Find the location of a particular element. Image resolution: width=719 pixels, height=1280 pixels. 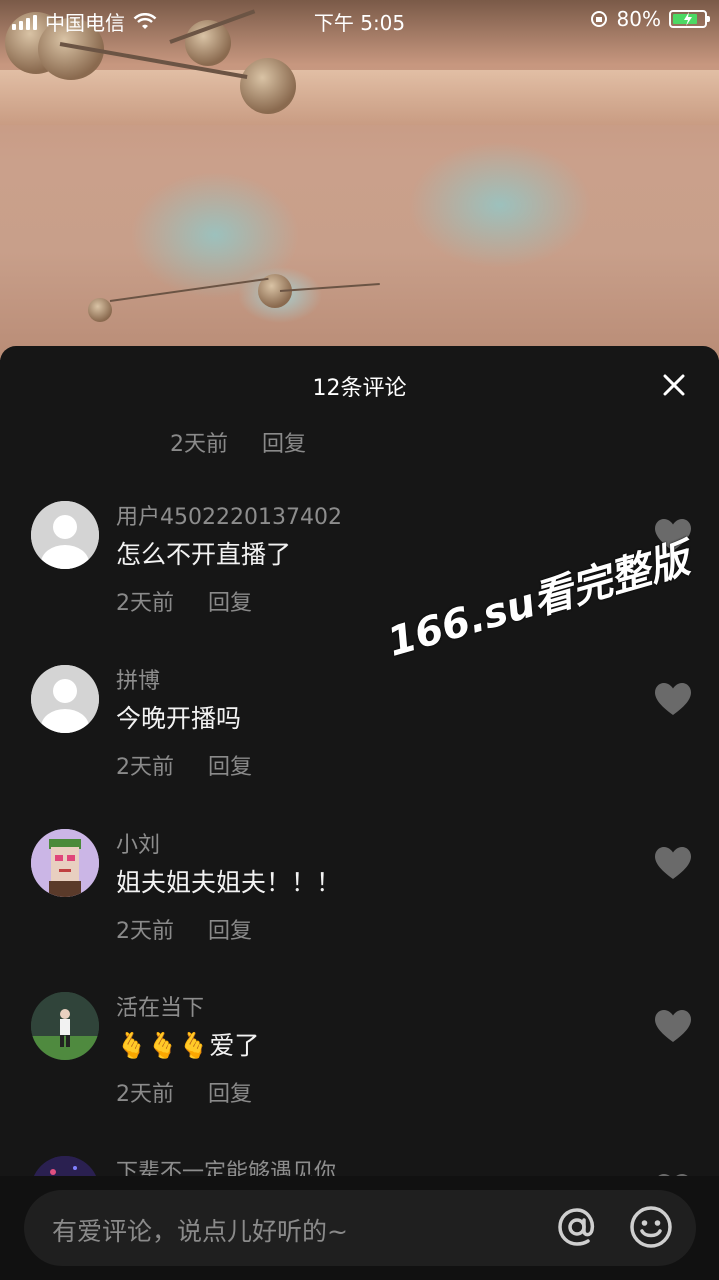

status-bar: 中国电信 下午 5:05 80% is located at coordinates (359, 20).